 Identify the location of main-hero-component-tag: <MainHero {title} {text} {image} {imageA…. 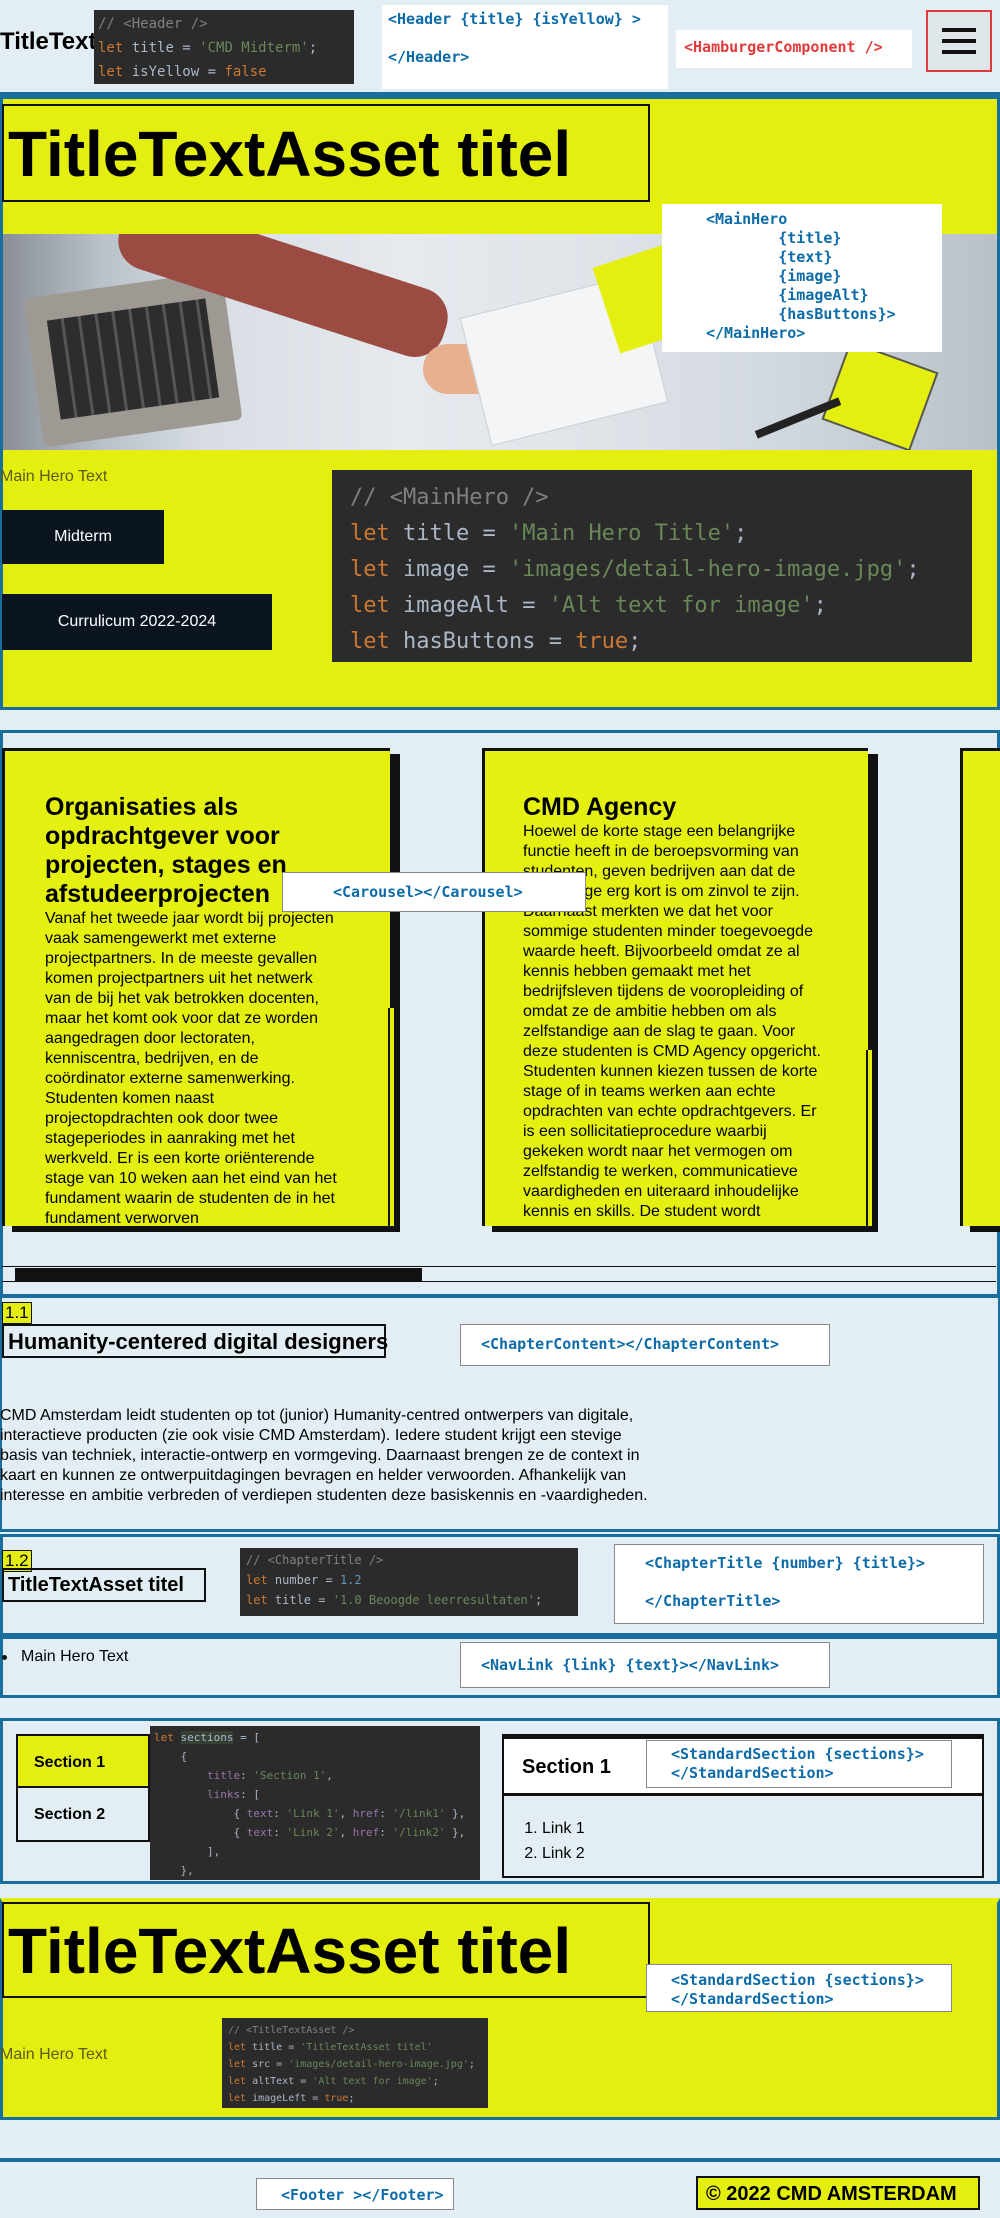
(802, 278).